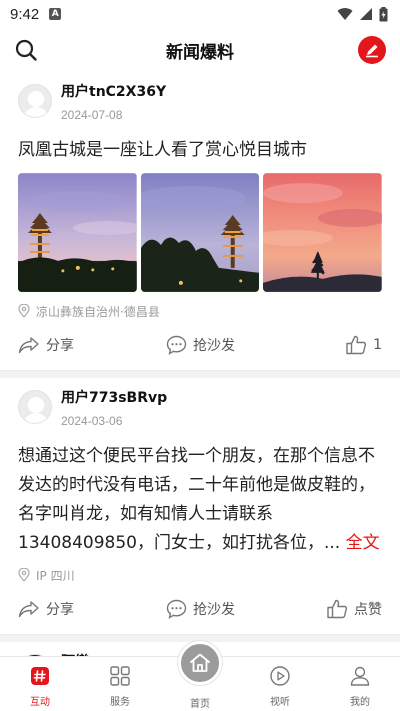  Describe the element at coordinates (368, 610) in the screenshot. I see `like-label: 点赞` at that location.